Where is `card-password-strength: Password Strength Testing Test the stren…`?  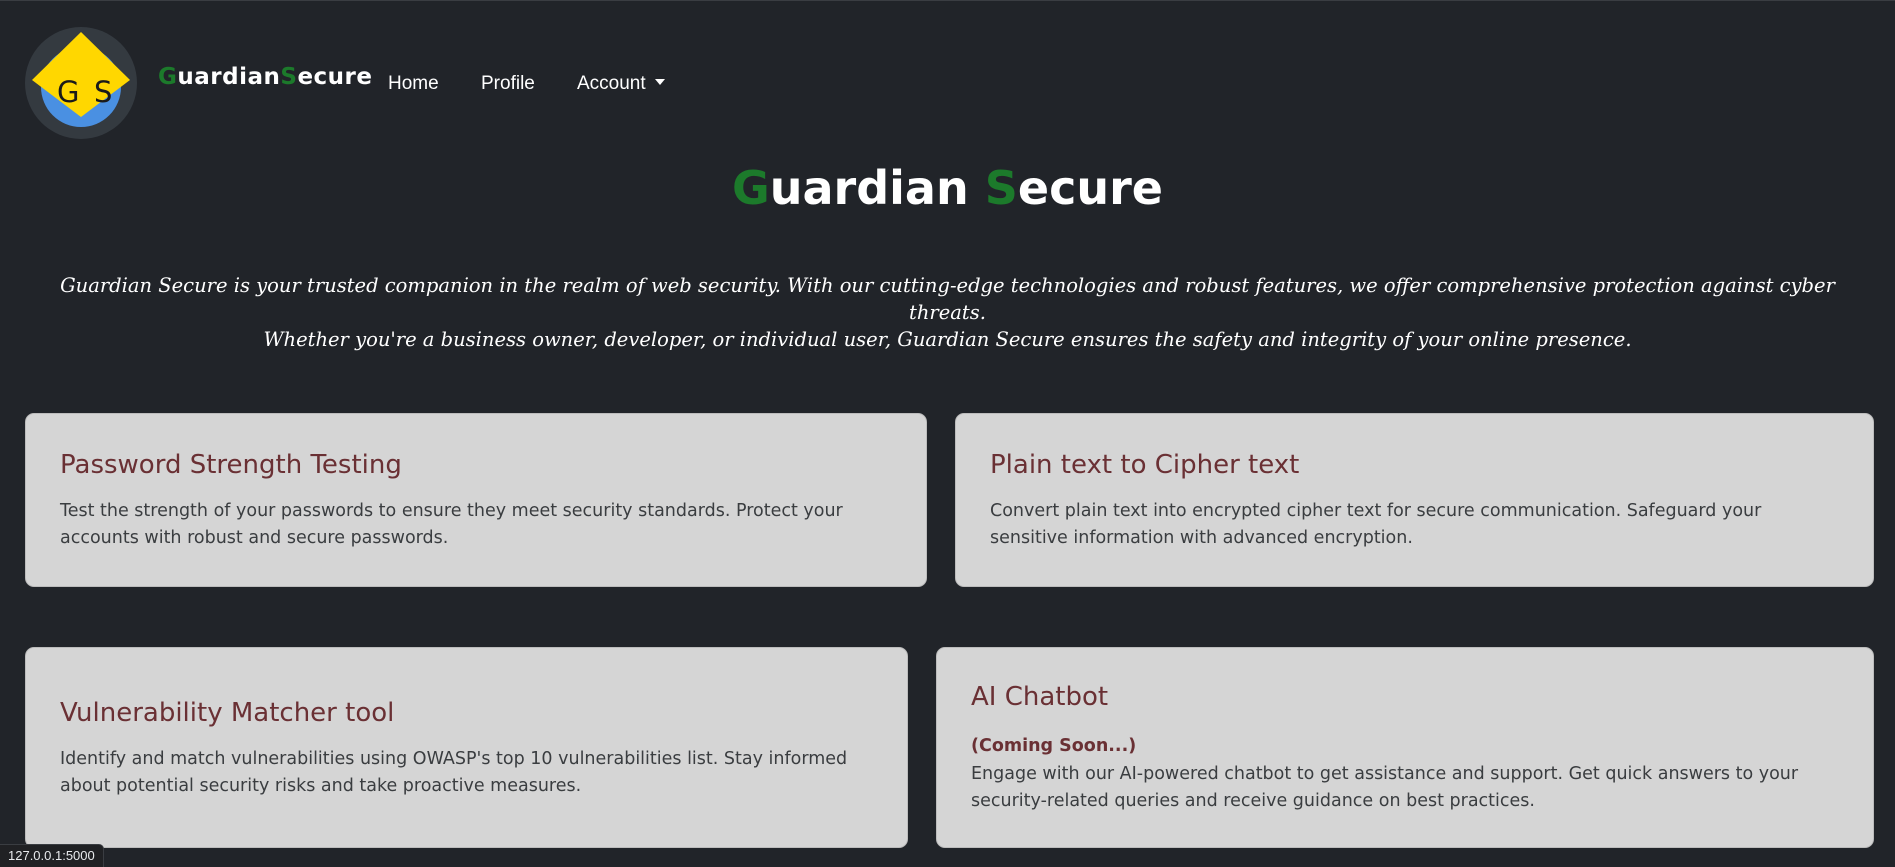
card-password-strength: Password Strength Testing Test the stren… is located at coordinates (476, 500).